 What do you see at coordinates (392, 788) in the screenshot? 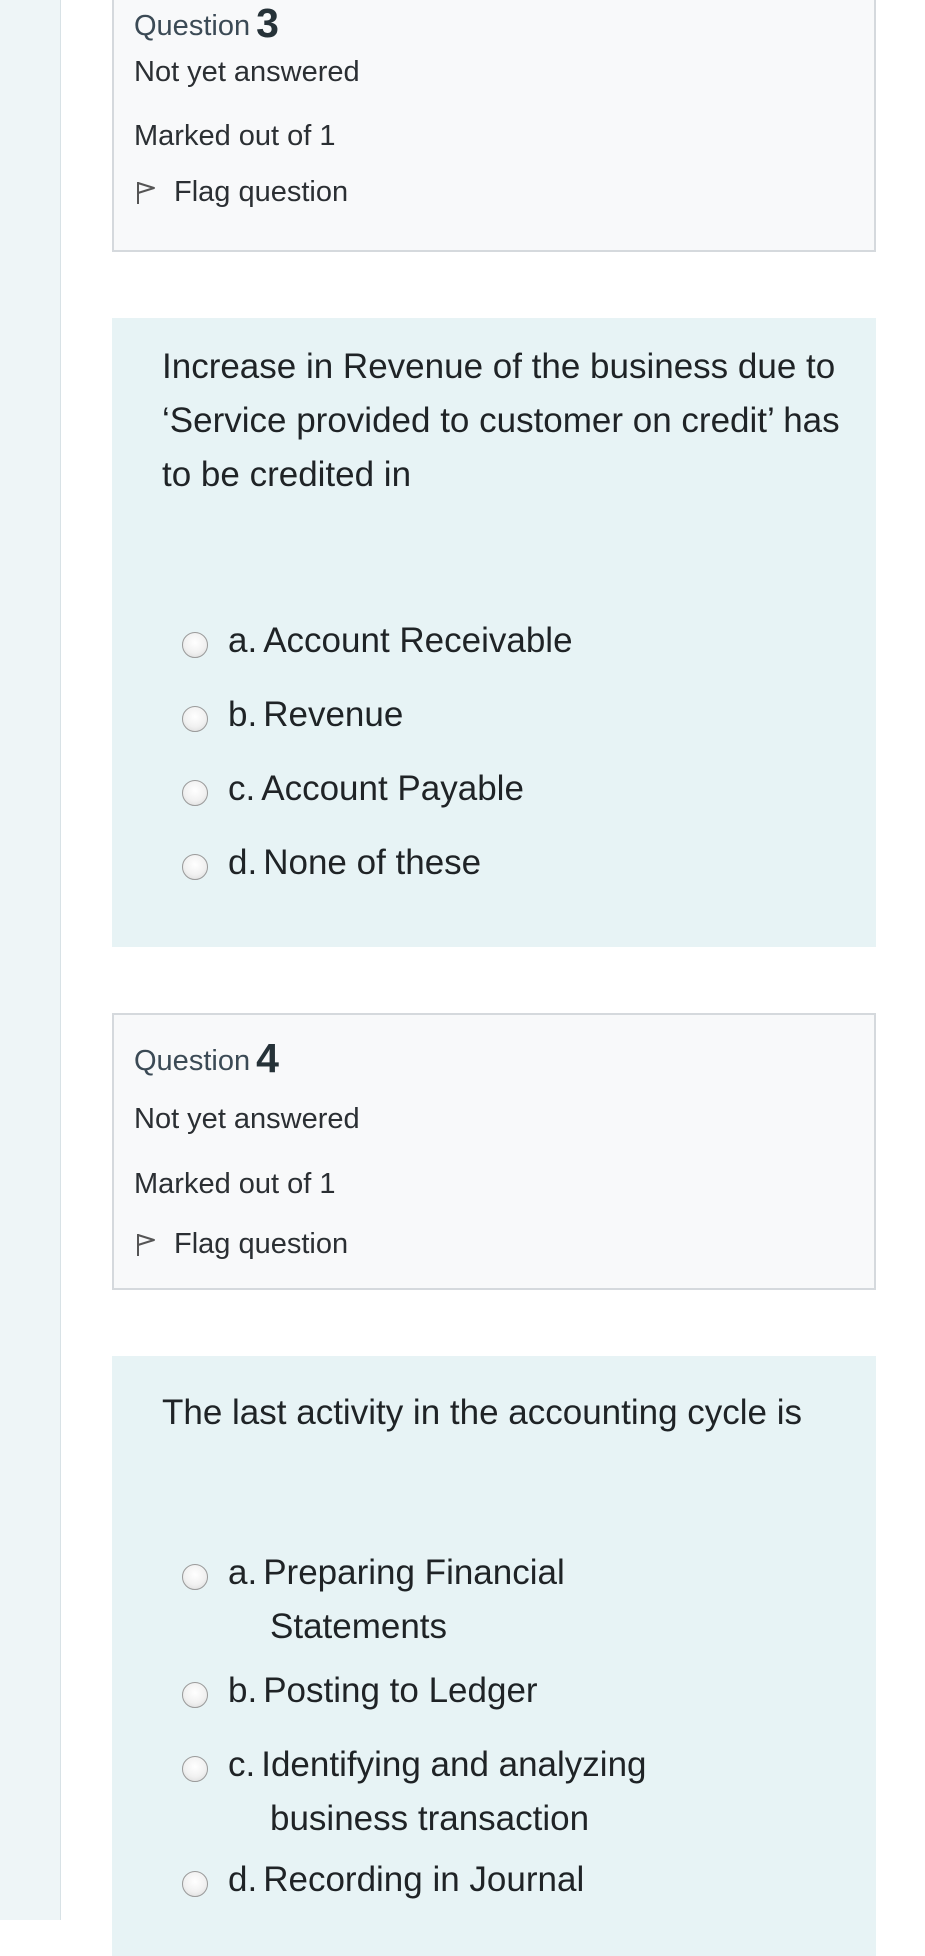
I see `answer-label: Account Payable` at bounding box center [392, 788].